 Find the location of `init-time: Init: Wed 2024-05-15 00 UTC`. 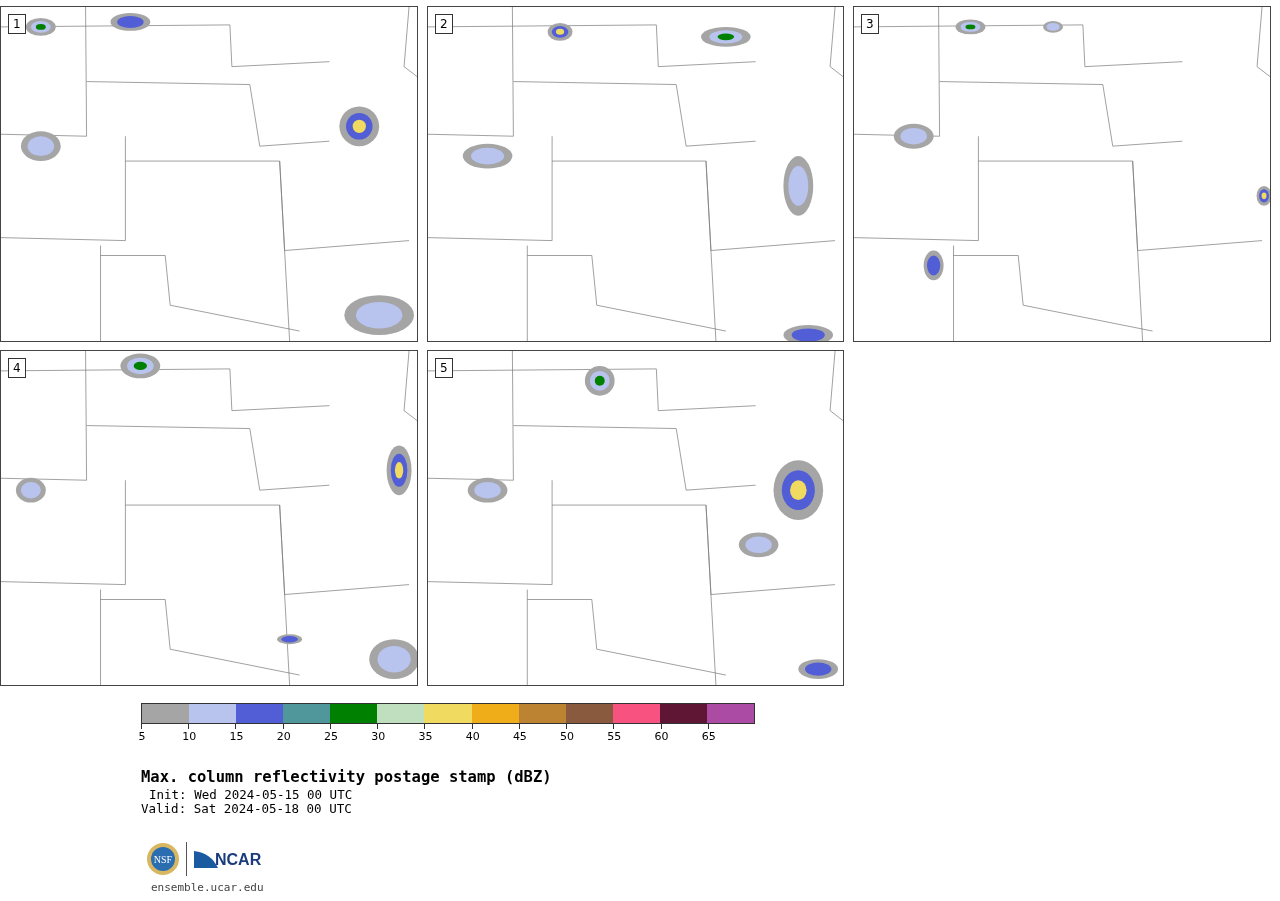

init-time: Init: Wed 2024-05-15 00 UTC is located at coordinates (251, 795).